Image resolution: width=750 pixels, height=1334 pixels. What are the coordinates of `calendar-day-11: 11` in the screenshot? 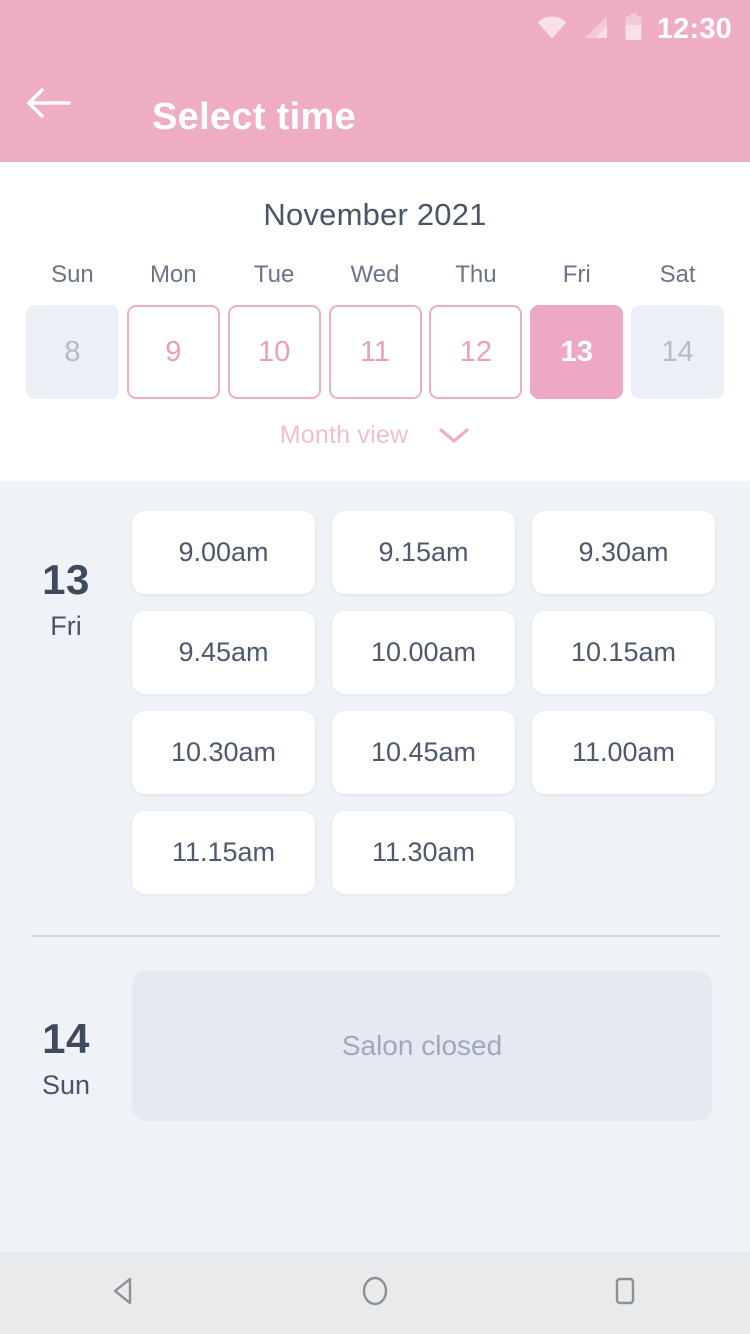 It's located at (375, 352).